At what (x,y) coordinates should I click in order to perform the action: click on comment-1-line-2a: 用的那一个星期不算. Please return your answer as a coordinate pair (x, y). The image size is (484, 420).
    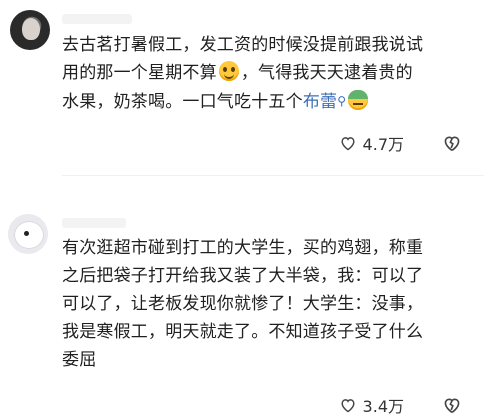
    Looking at the image, I should click on (139, 73).